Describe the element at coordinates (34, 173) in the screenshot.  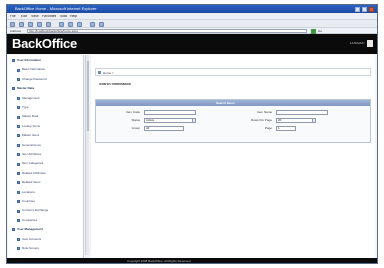
I see `sidebar-item: Related Attributes` at that location.